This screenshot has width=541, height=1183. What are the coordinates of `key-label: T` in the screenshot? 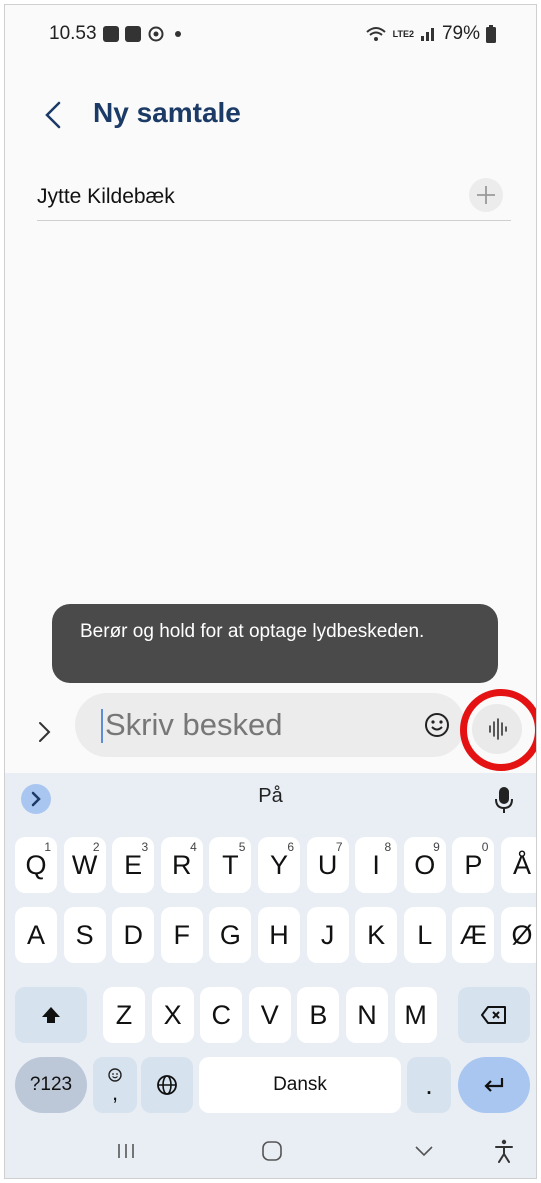 It's located at (230, 864).